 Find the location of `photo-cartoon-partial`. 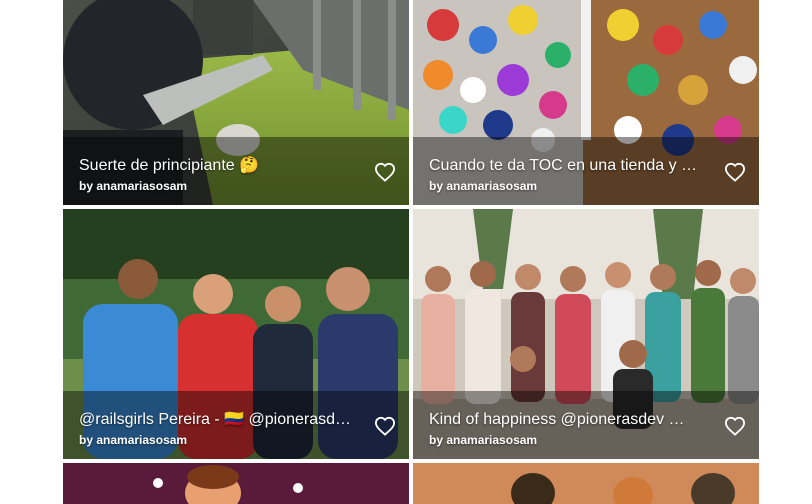

photo-cartoon-partial is located at coordinates (236, 483).